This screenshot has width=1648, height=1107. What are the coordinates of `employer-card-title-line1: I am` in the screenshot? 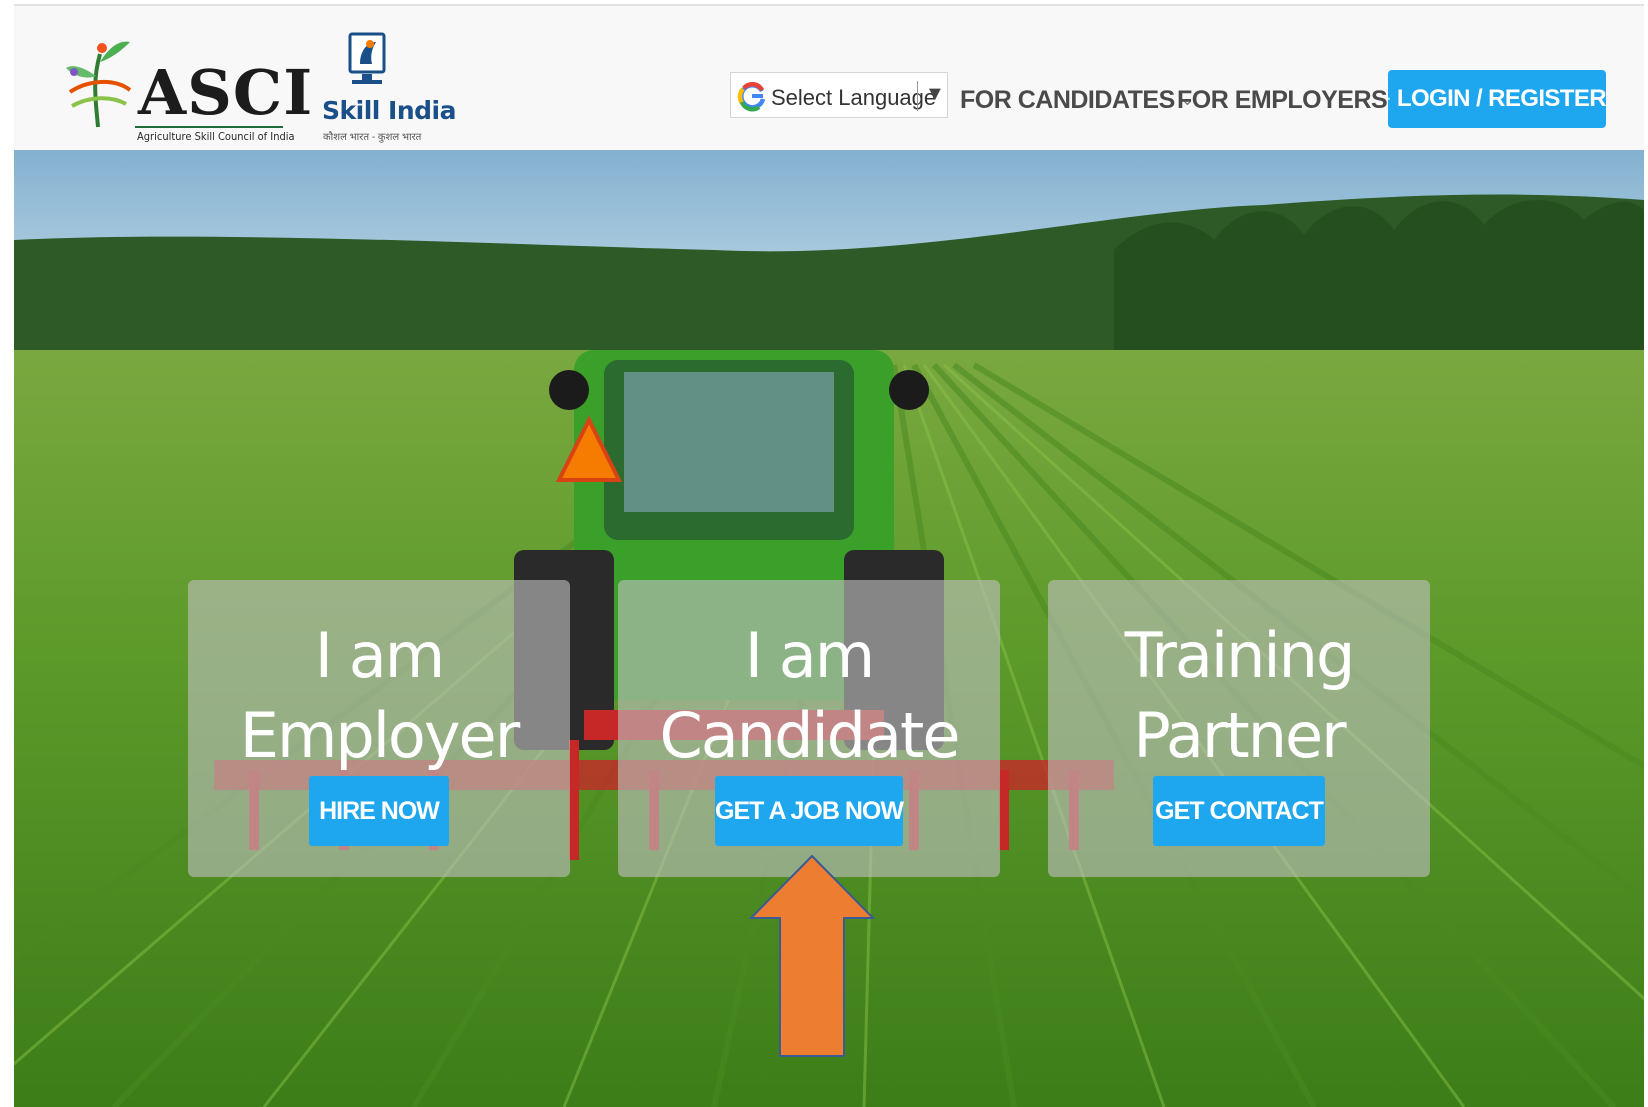 It's located at (379, 655).